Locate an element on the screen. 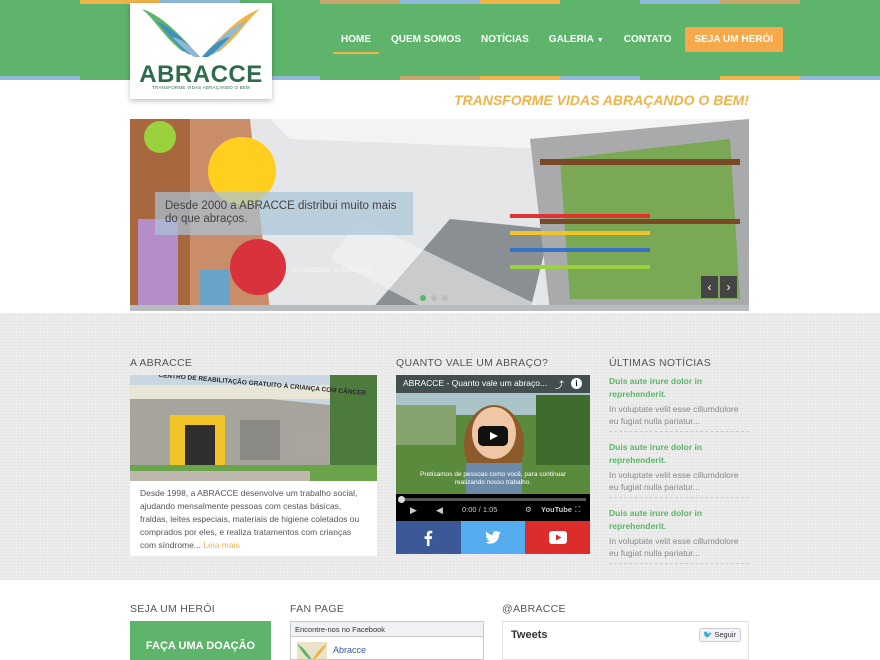  twitter-button is located at coordinates (493, 537).